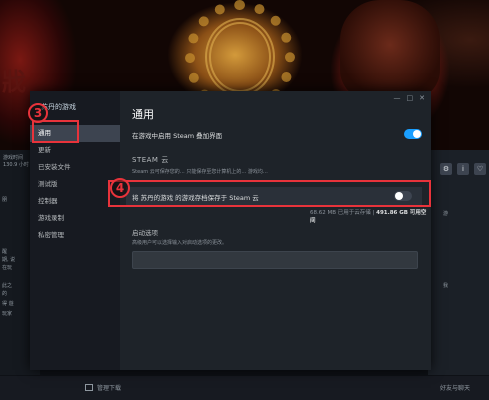 The image size is (489, 400). What do you see at coordinates (417, 134) in the screenshot?
I see `toggle-knob` at bounding box center [417, 134].